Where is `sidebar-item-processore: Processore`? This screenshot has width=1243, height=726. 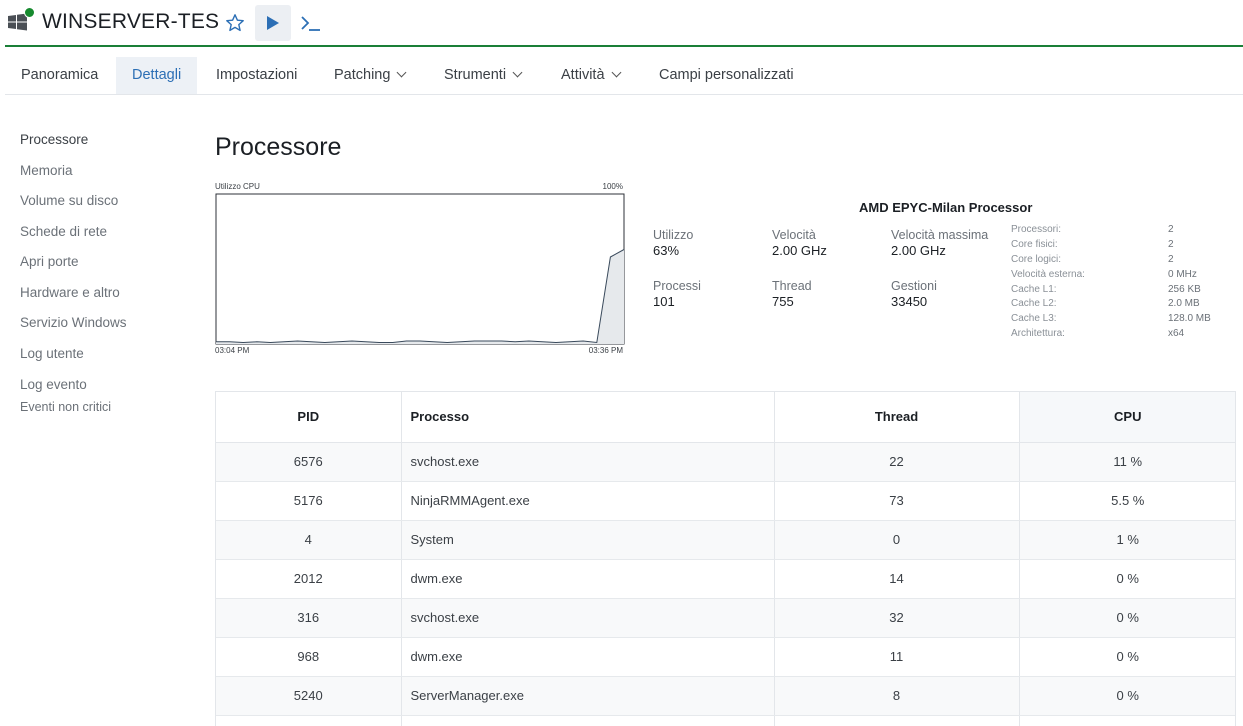 sidebar-item-processore: Processore is located at coordinates (54, 139).